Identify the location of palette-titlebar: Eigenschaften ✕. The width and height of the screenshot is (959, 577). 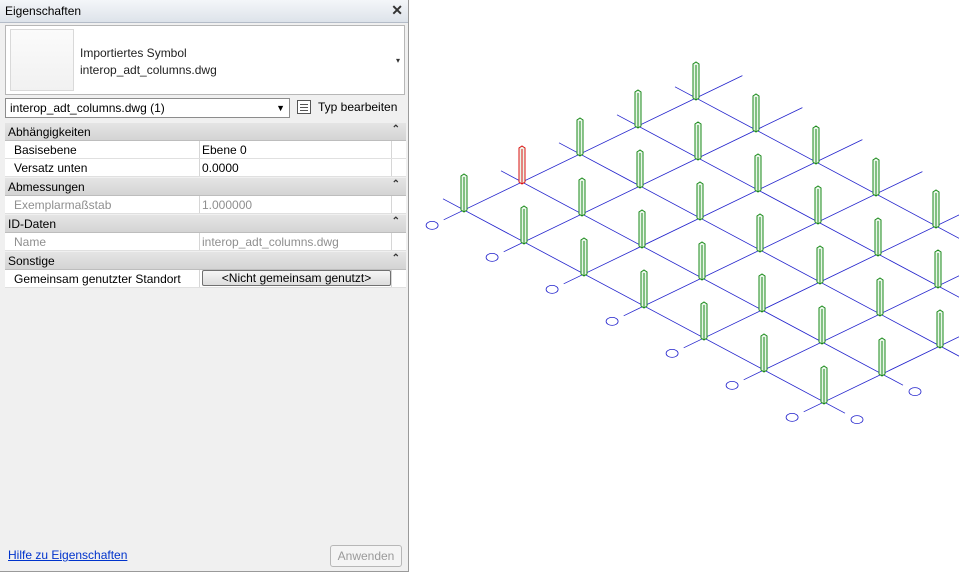
(204, 11).